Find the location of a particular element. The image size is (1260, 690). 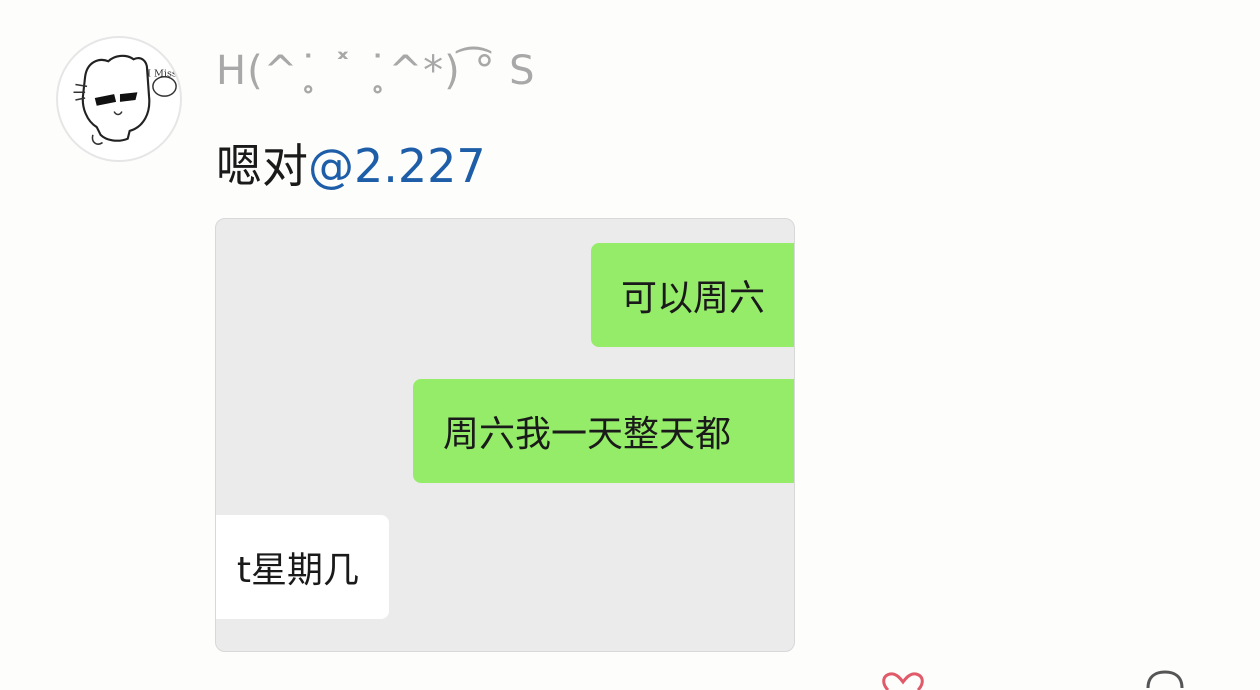

comment-text: 嗯对@2.227 is located at coordinates (351, 163).